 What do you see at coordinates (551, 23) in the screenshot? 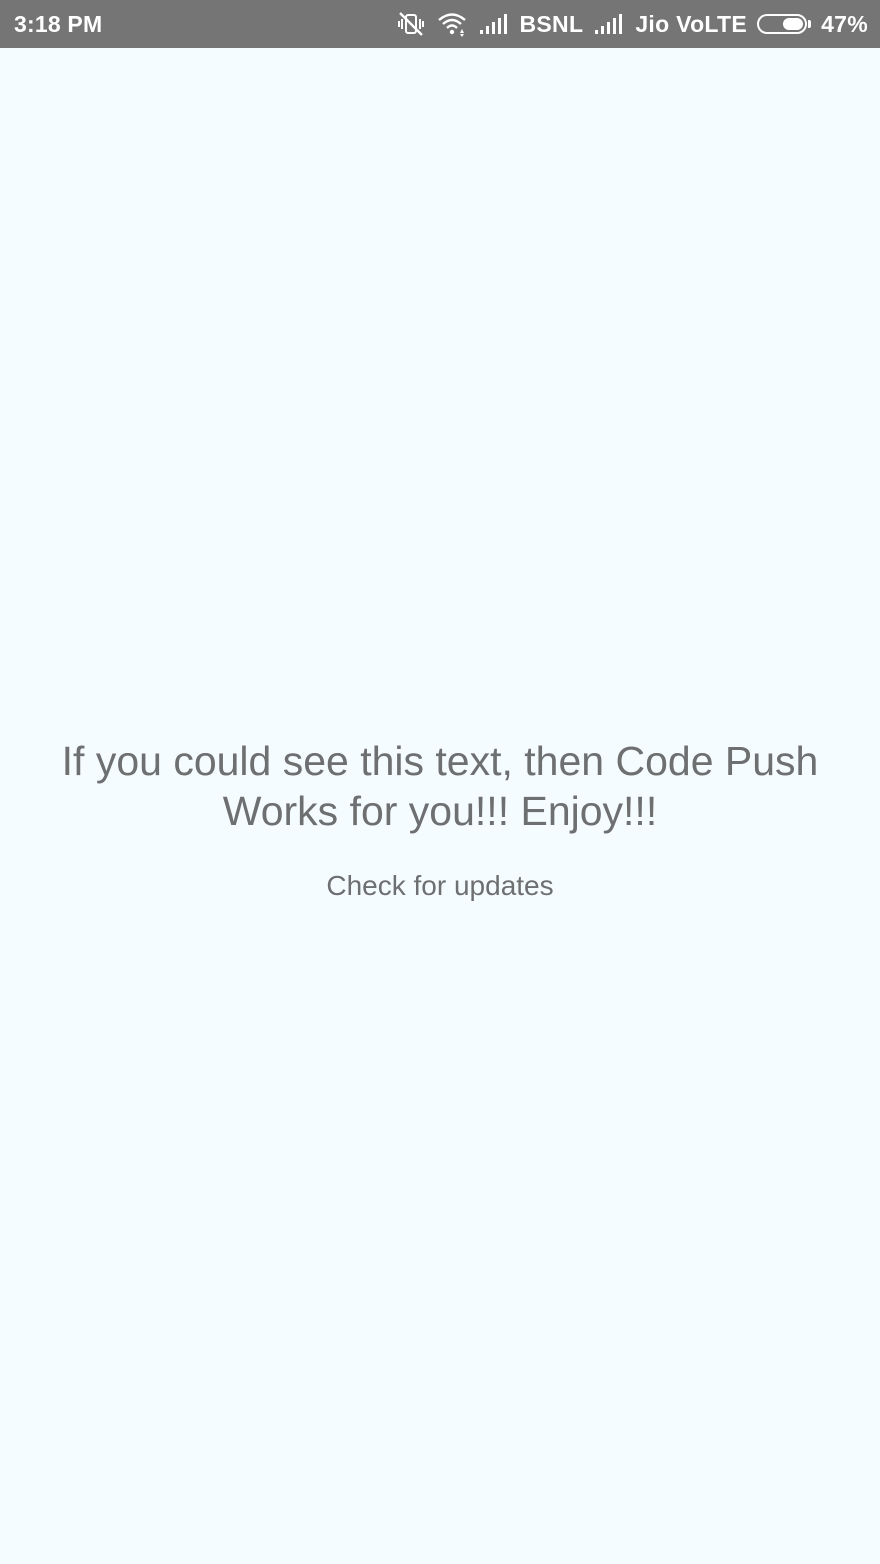
I see `carrier-1-label: BSNL` at bounding box center [551, 23].